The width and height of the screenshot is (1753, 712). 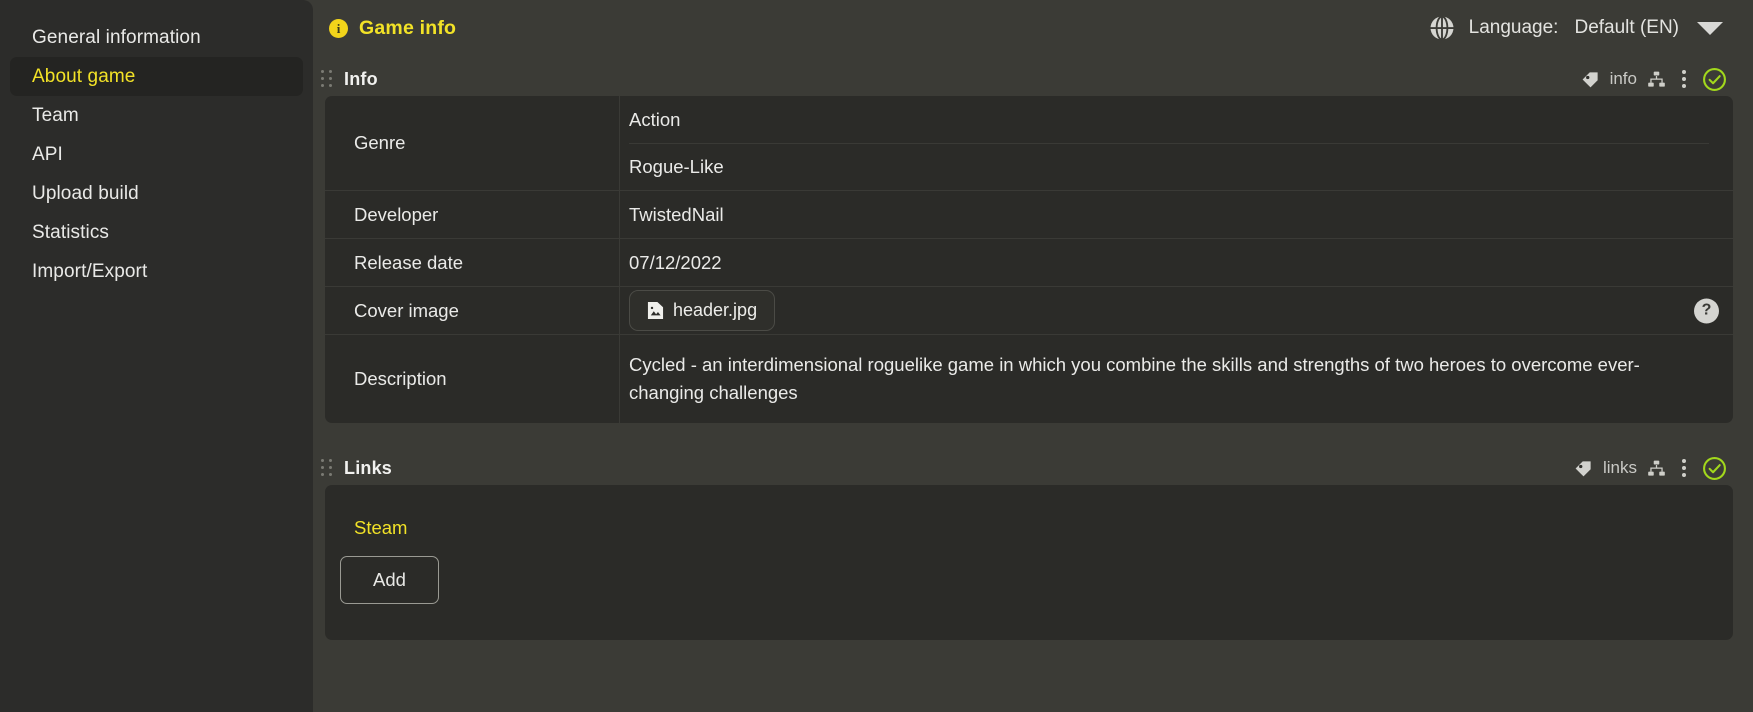 What do you see at coordinates (156, 232) in the screenshot?
I see `sidebar-item-statistics: Statistics` at bounding box center [156, 232].